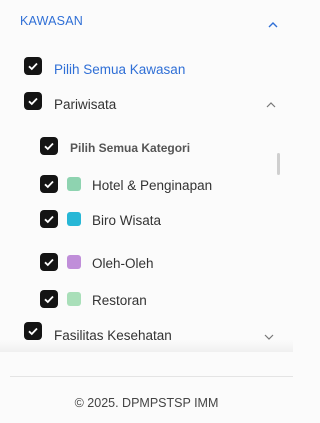  What do you see at coordinates (146, 346) in the screenshot?
I see `list-bottom-edge` at bounding box center [146, 346].